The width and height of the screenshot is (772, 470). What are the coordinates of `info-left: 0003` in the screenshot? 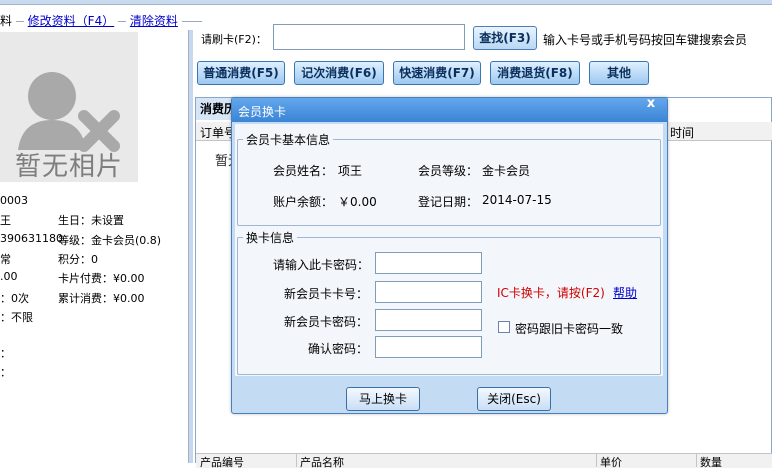 It's located at (14, 200).